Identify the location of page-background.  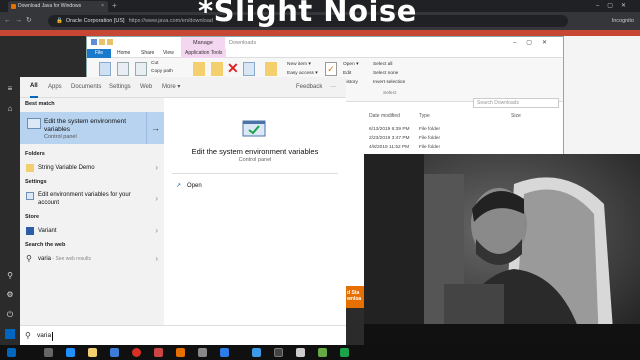
(602, 95).